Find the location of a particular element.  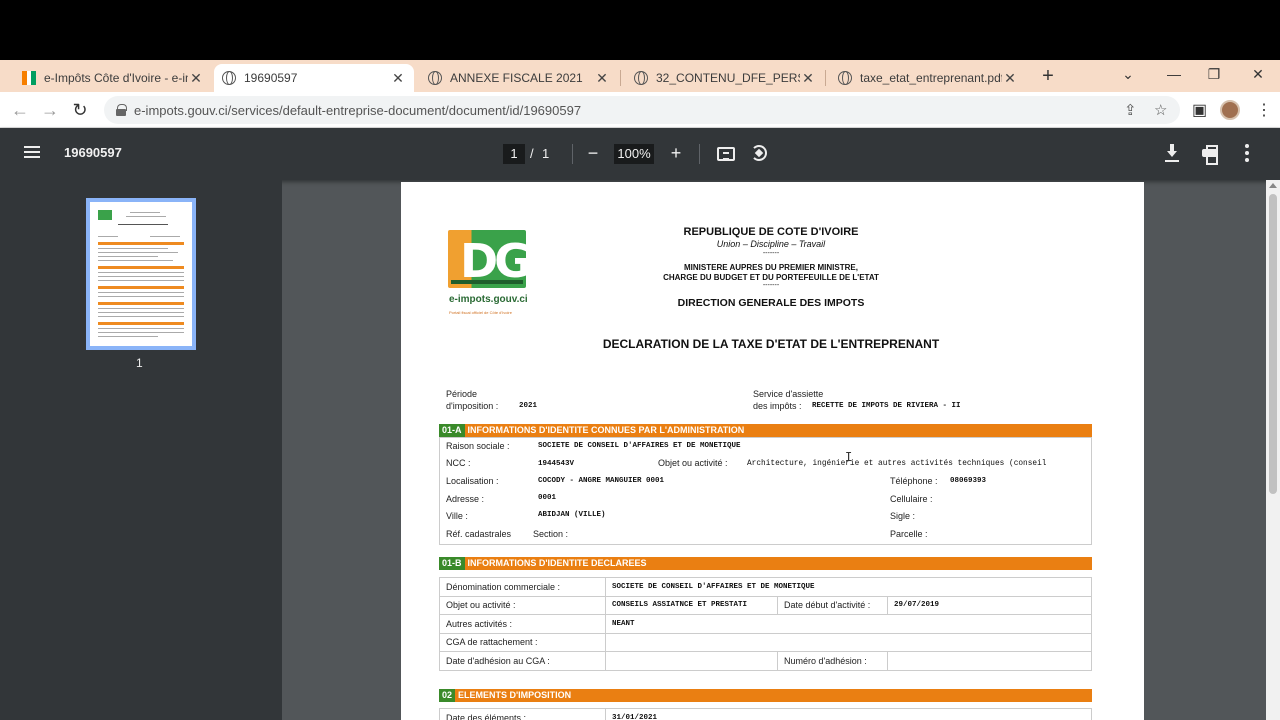

vertical-scrollbar is located at coordinates (1273, 450).